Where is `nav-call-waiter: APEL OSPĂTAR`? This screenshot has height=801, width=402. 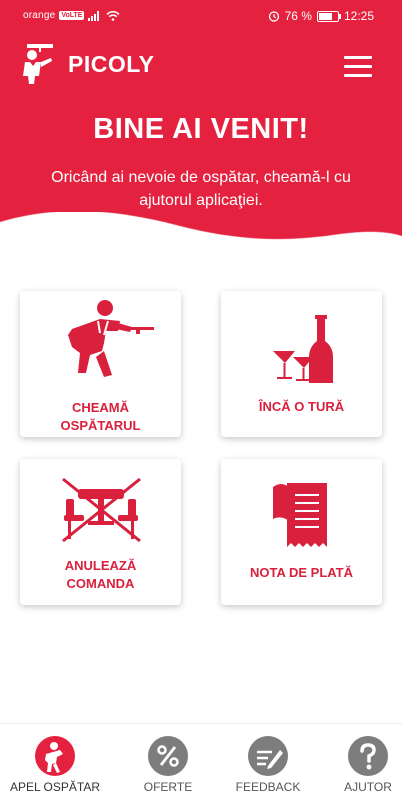
nav-call-waiter: APEL OSPĂTAR is located at coordinates (55, 762).